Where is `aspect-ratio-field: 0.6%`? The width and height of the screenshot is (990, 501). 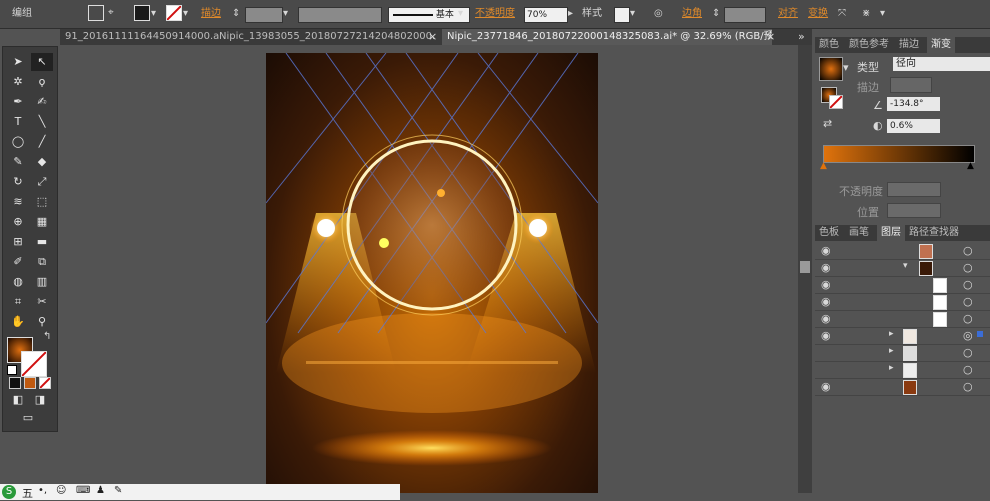
aspect-ratio-field: 0.6% is located at coordinates (913, 126).